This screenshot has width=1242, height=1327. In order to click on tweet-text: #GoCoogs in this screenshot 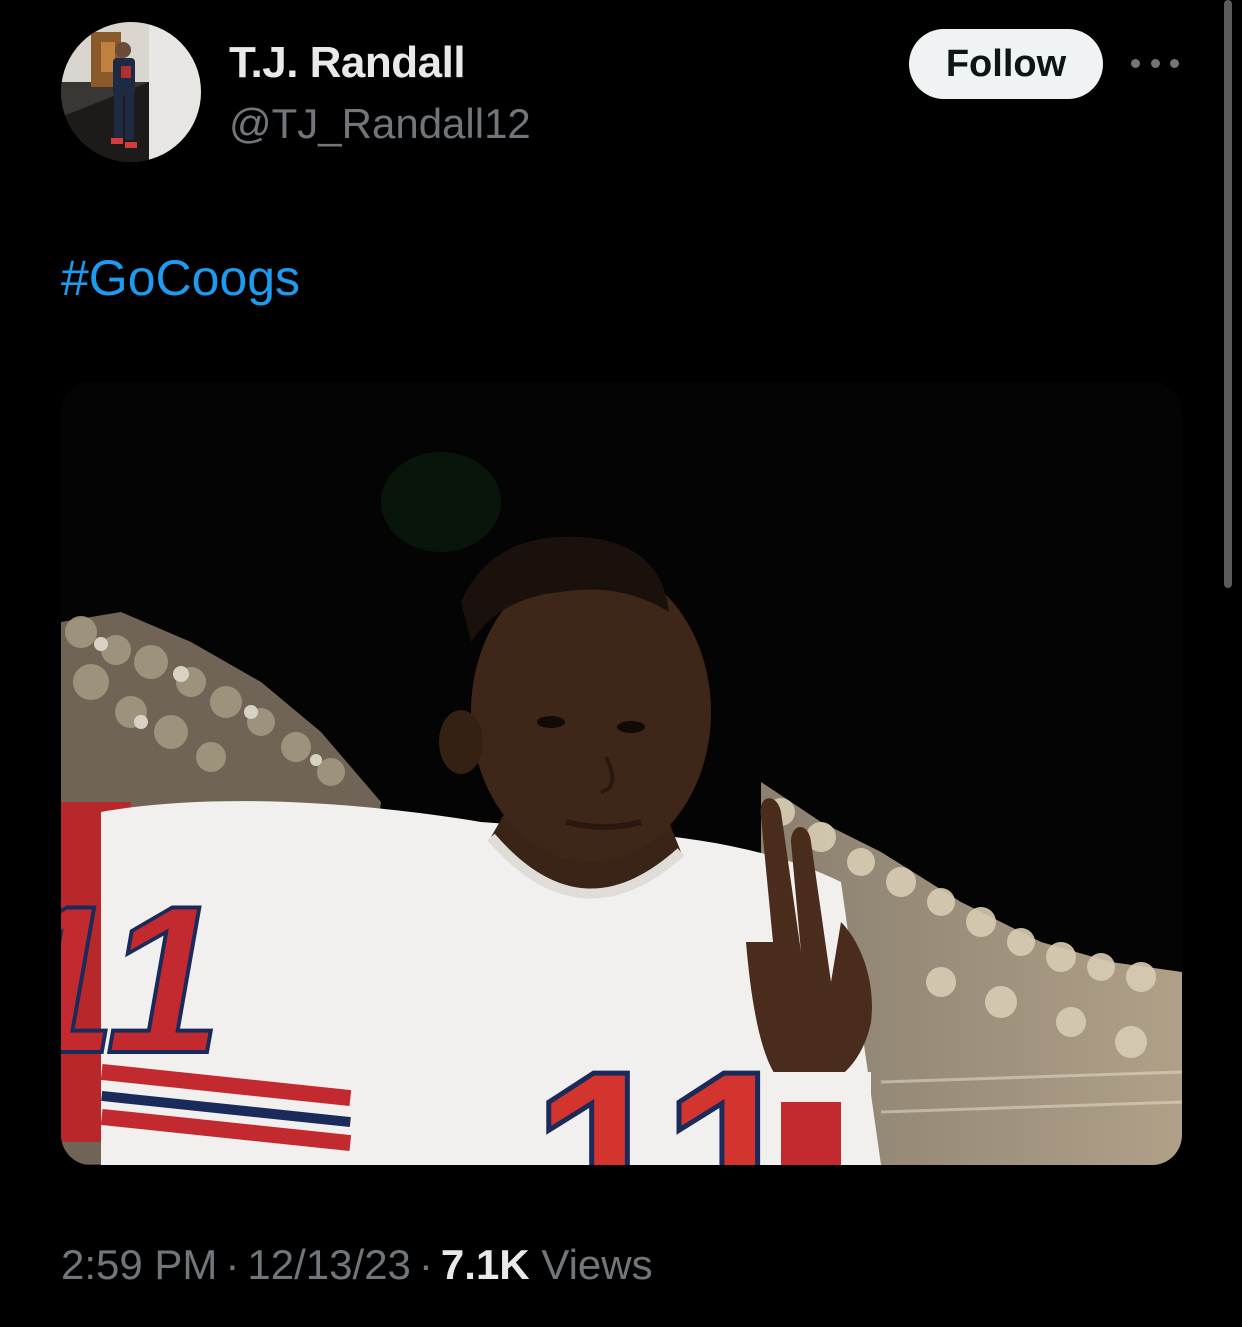, I will do `click(180, 278)`.